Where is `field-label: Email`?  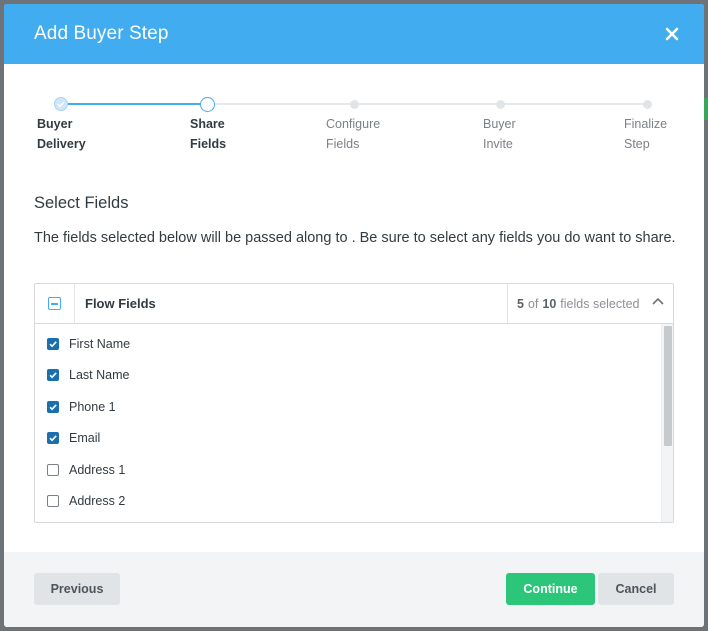
field-label: Email is located at coordinates (85, 438).